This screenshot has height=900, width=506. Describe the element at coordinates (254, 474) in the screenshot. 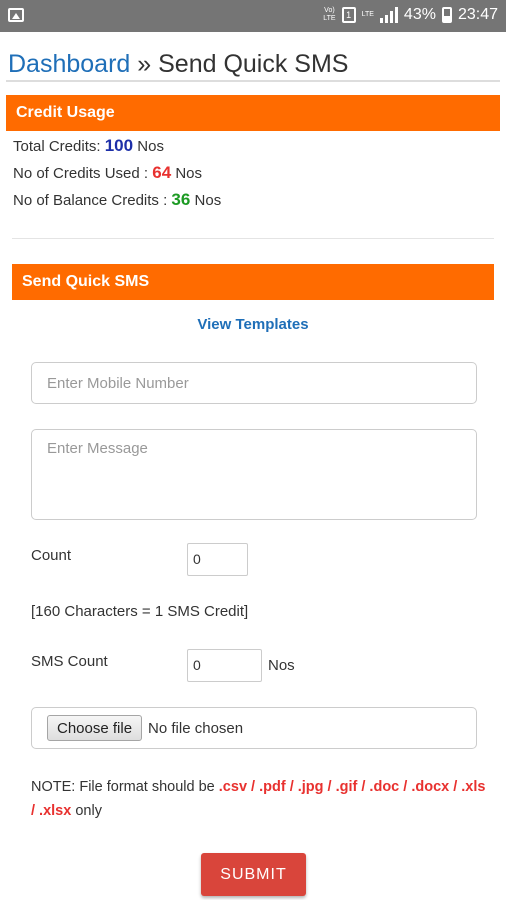

I see `message-textarea` at that location.